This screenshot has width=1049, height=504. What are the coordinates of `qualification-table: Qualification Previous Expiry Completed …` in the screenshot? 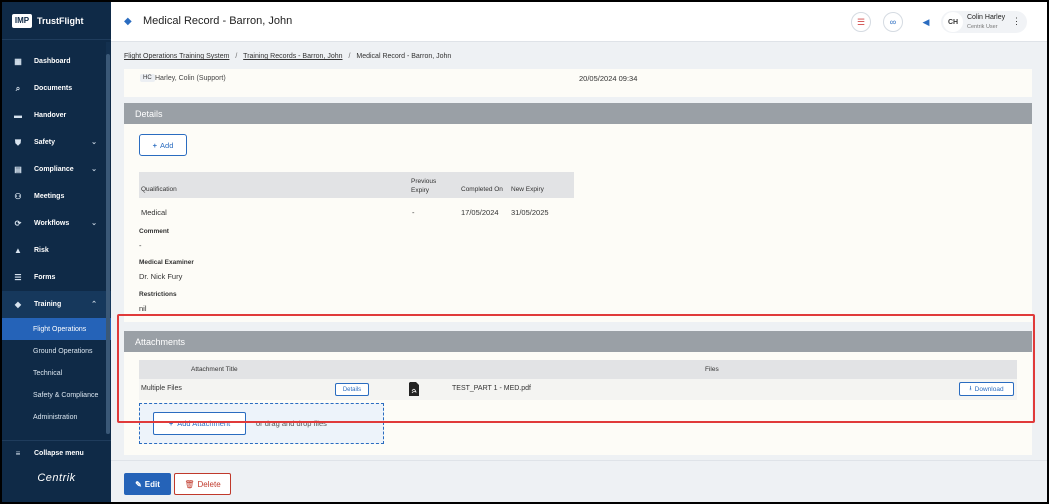 It's located at (356, 198).